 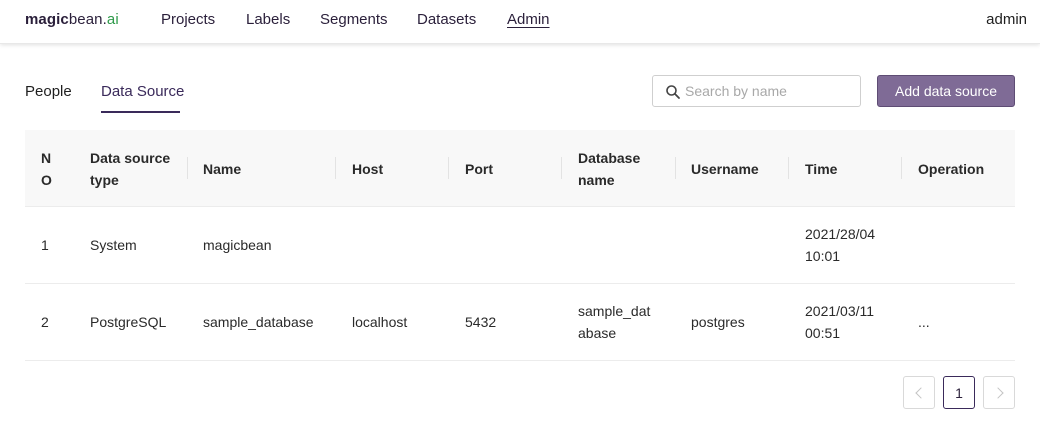 I want to click on cell-time: 2021/03/11 00:51, so click(x=840, y=322).